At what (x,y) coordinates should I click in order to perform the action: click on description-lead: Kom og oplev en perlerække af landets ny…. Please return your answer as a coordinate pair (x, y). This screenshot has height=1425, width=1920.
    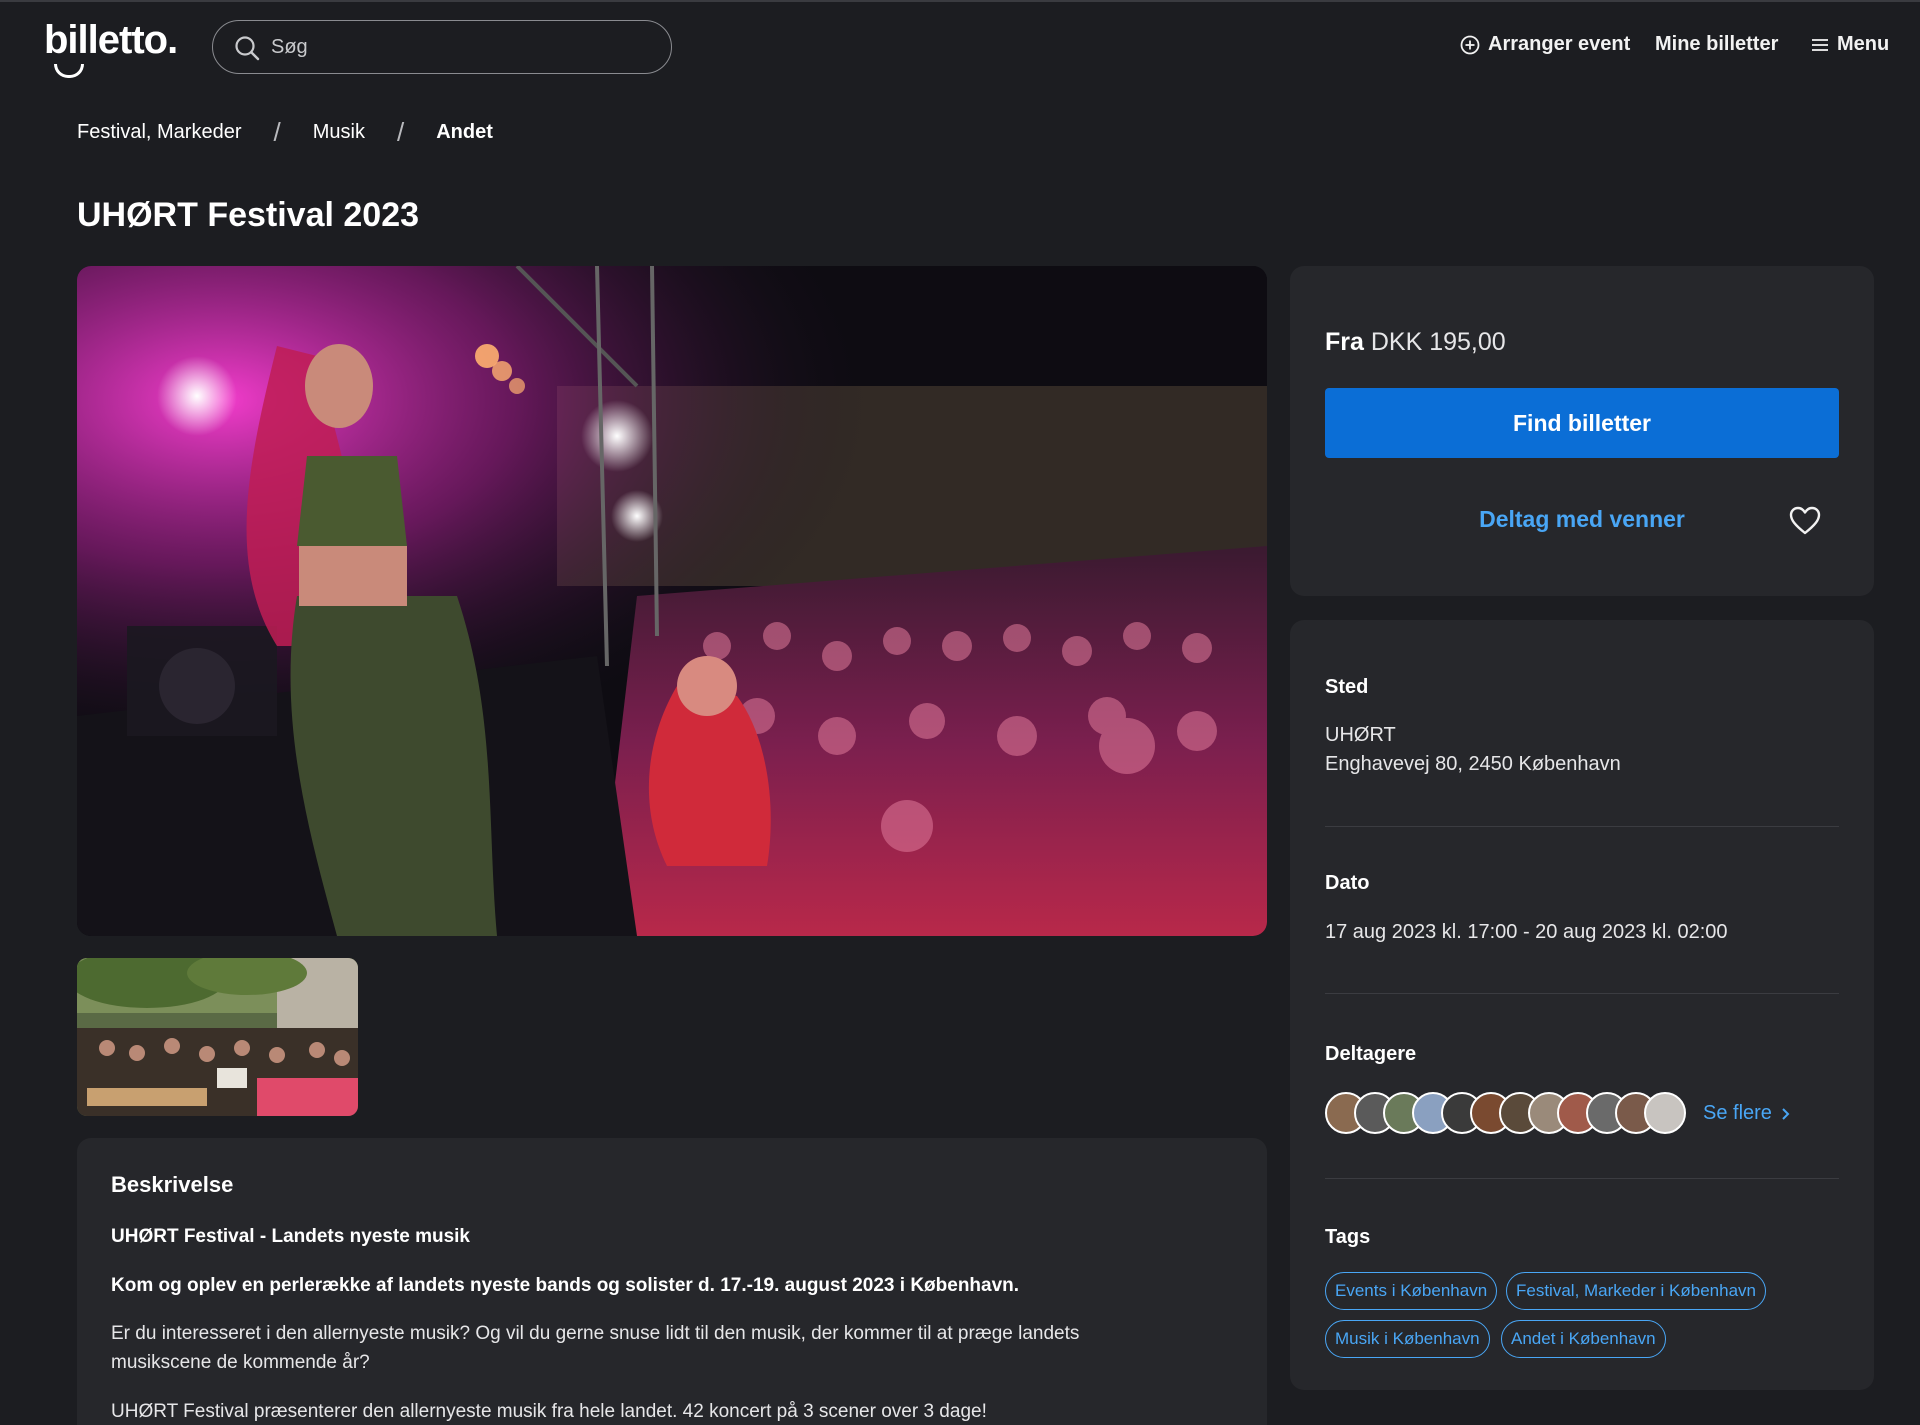
    Looking at the image, I should click on (565, 1285).